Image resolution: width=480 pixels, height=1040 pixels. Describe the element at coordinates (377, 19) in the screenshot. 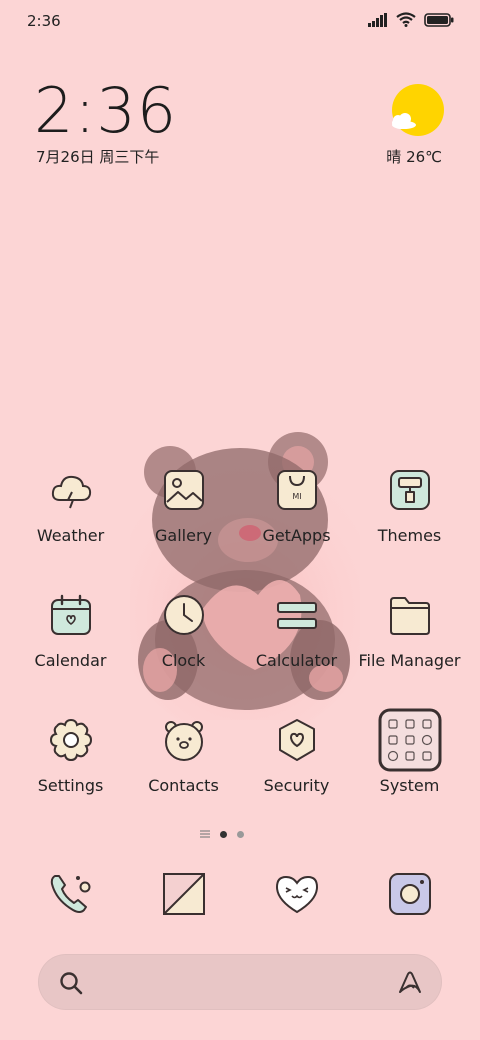

I see `signal-icon` at that location.